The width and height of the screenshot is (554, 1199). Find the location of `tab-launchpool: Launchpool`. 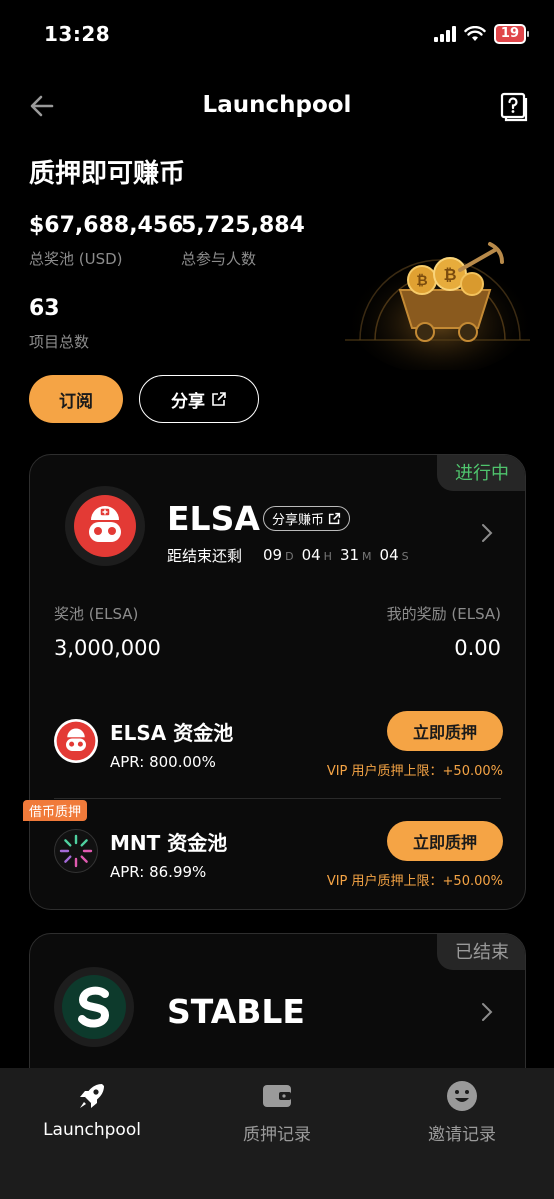

tab-launchpool: Launchpool is located at coordinates (92, 1110).